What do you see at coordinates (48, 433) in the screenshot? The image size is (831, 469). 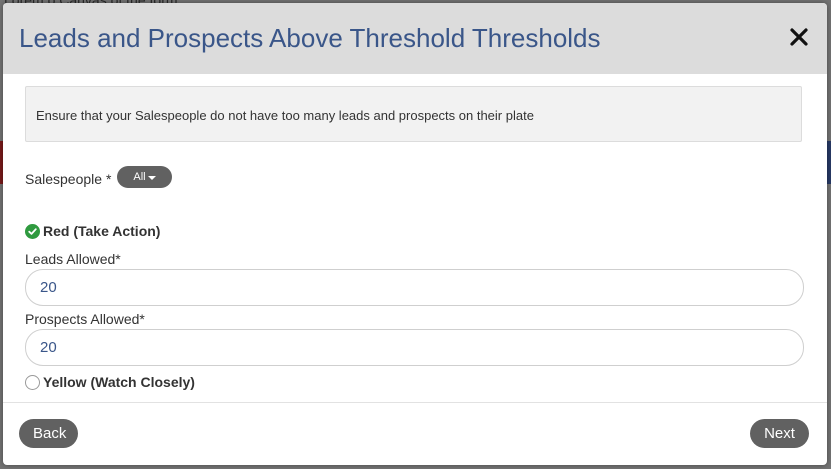 I see `back-button: Back` at bounding box center [48, 433].